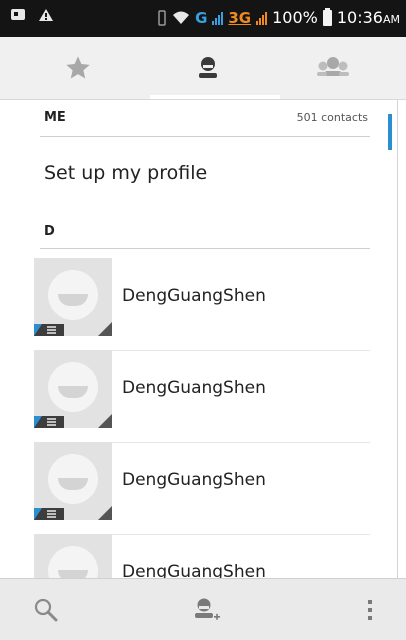 The width and height of the screenshot is (406, 640). Describe the element at coordinates (391, 19) in the screenshot. I see `clock-ampm: AM` at that location.